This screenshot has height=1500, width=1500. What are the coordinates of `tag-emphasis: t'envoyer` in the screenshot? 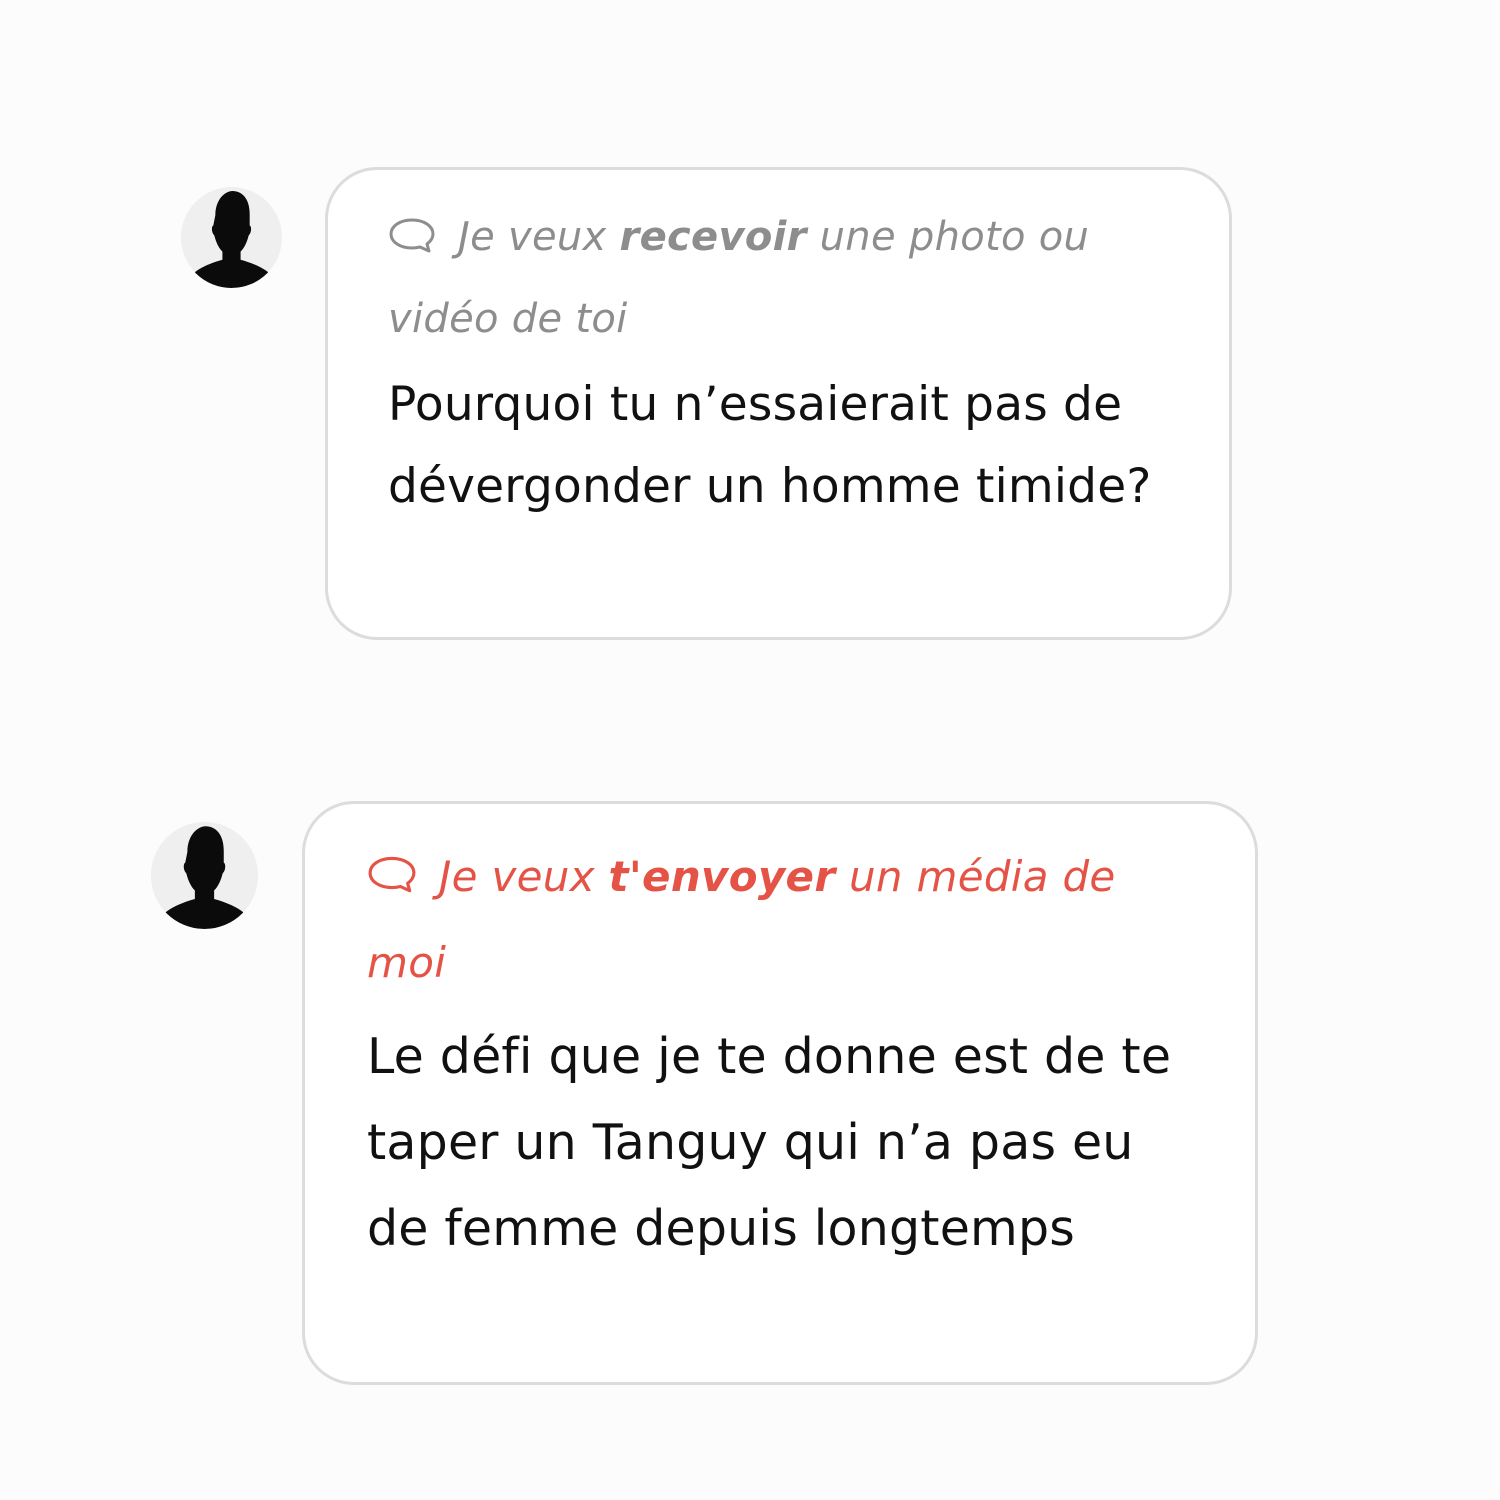 It's located at (722, 876).